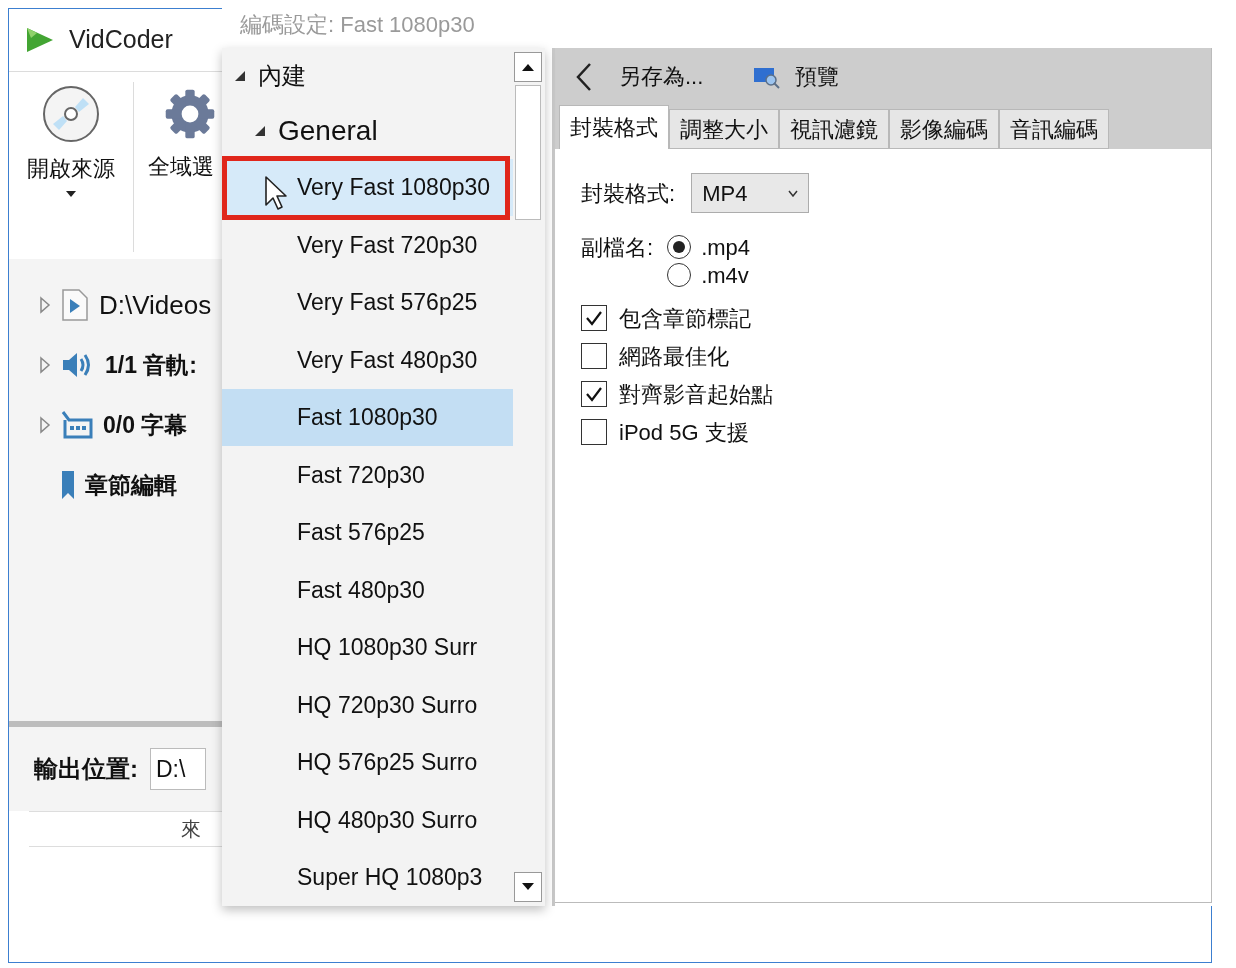 The height and width of the screenshot is (968, 1236). What do you see at coordinates (328, 131) in the screenshot?
I see `tree-group-label: General` at bounding box center [328, 131].